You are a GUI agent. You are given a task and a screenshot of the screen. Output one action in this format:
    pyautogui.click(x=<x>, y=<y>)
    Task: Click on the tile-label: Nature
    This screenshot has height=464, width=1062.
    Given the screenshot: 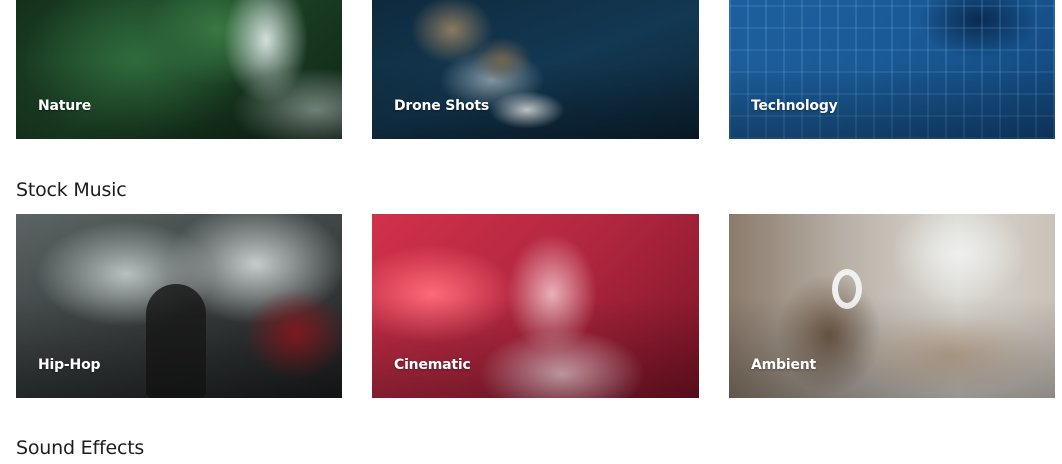 What is the action you would take?
    pyautogui.click(x=65, y=106)
    